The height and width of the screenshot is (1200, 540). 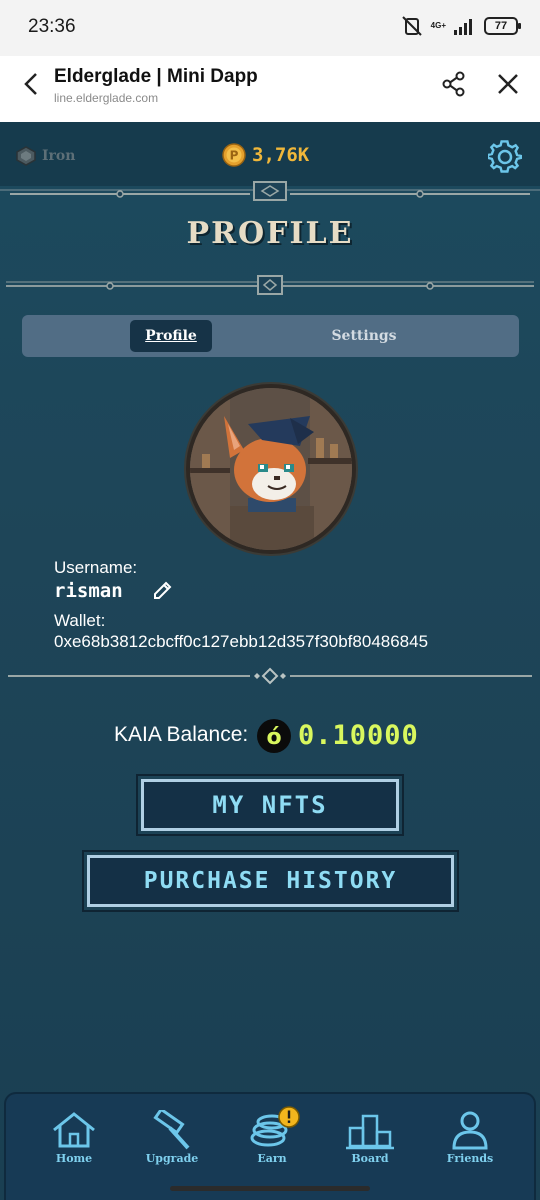 What do you see at coordinates (96, 567) in the screenshot?
I see `username-label: Username:` at bounding box center [96, 567].